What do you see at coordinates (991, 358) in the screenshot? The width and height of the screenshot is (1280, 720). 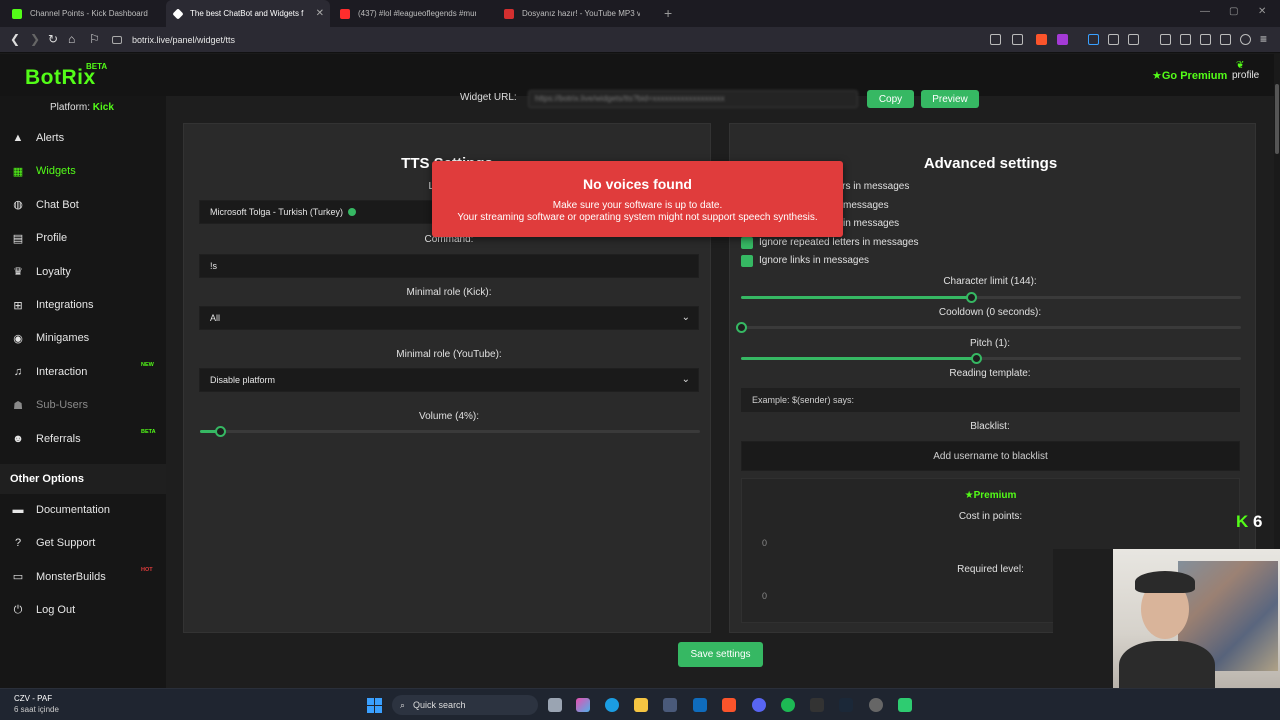 I see `pitch-slider` at bounding box center [991, 358].